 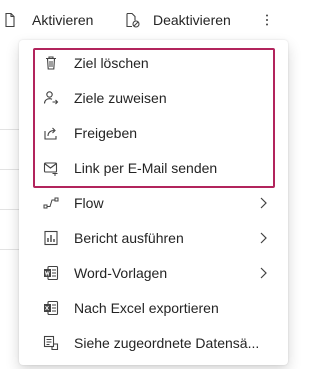 What do you see at coordinates (51, 308) in the screenshot?
I see `excel-icon` at bounding box center [51, 308].